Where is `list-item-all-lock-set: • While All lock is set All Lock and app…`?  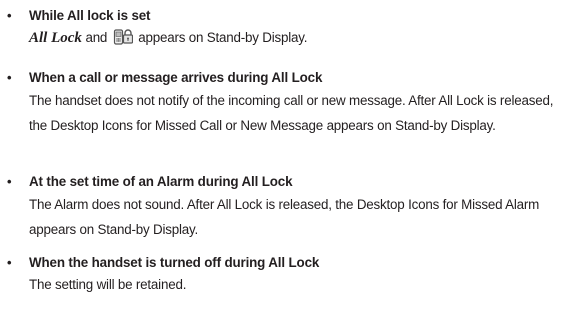 list-item-all-lock-set: • While All lock is set All Lock and app… is located at coordinates (287, 27).